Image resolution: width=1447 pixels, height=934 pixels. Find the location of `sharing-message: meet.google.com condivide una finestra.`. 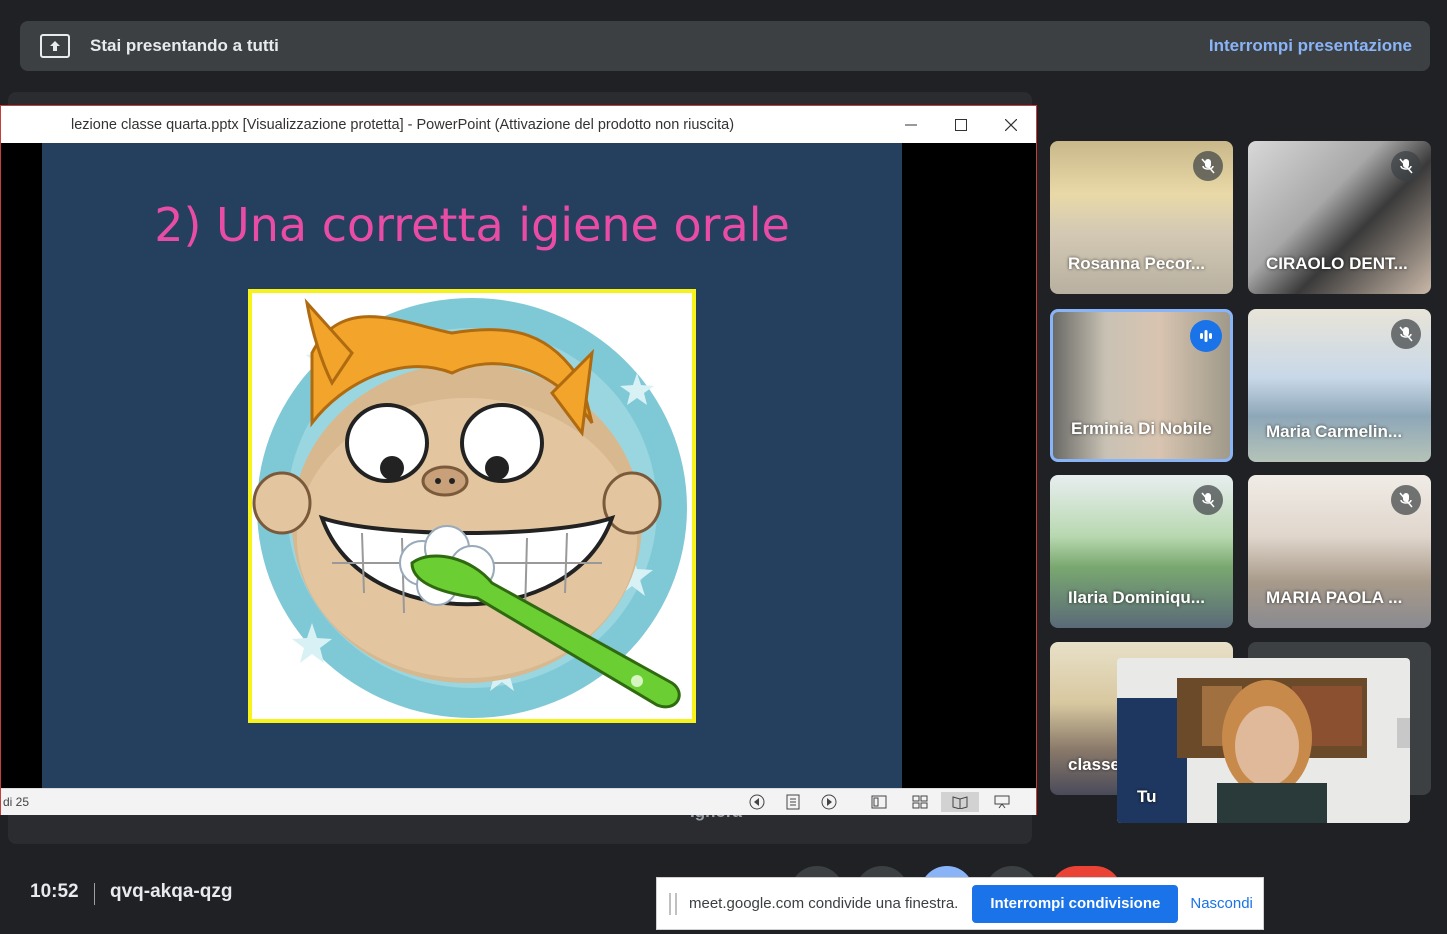

sharing-message: meet.google.com condivide una finestra. is located at coordinates (824, 903).